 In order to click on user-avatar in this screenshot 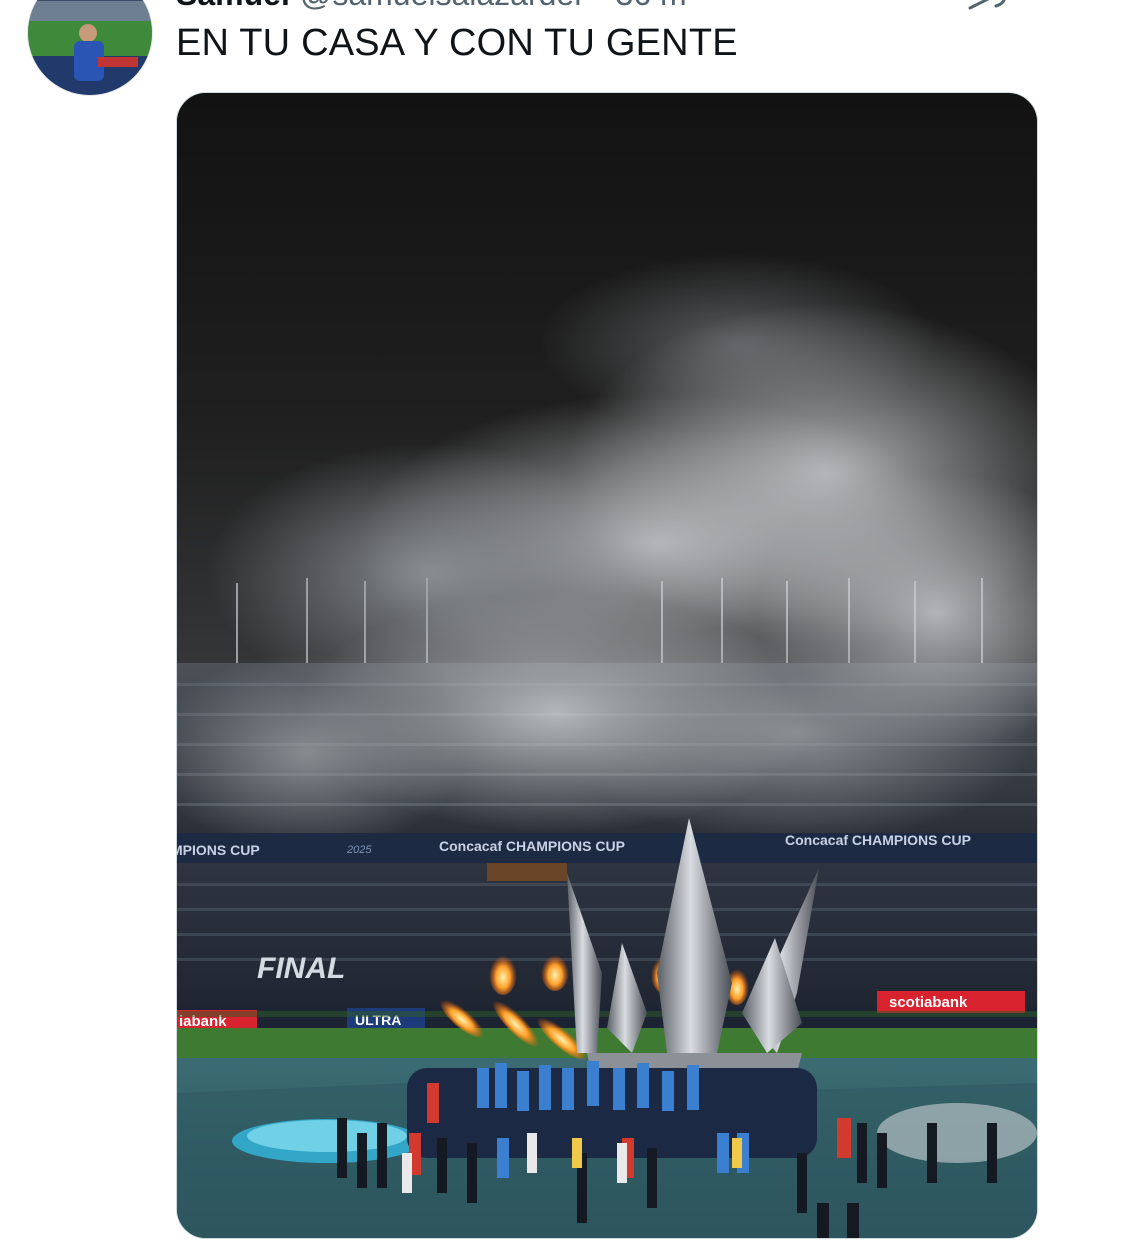, I will do `click(90, 48)`.